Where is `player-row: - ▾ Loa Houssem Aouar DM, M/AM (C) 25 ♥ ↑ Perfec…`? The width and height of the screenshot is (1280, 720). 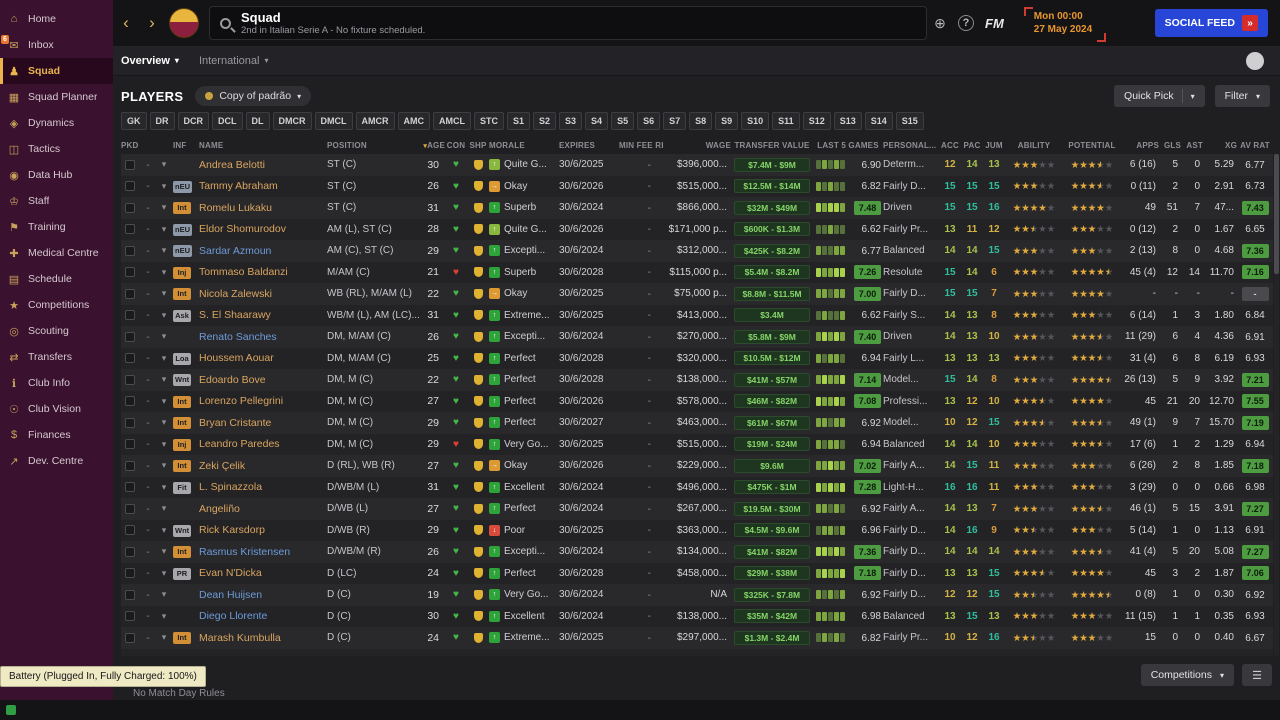 player-row: - ▾ Loa Houssem Aouar DM, M/AM (C) 25 ♥ ↑ Perfec… is located at coordinates (697, 358).